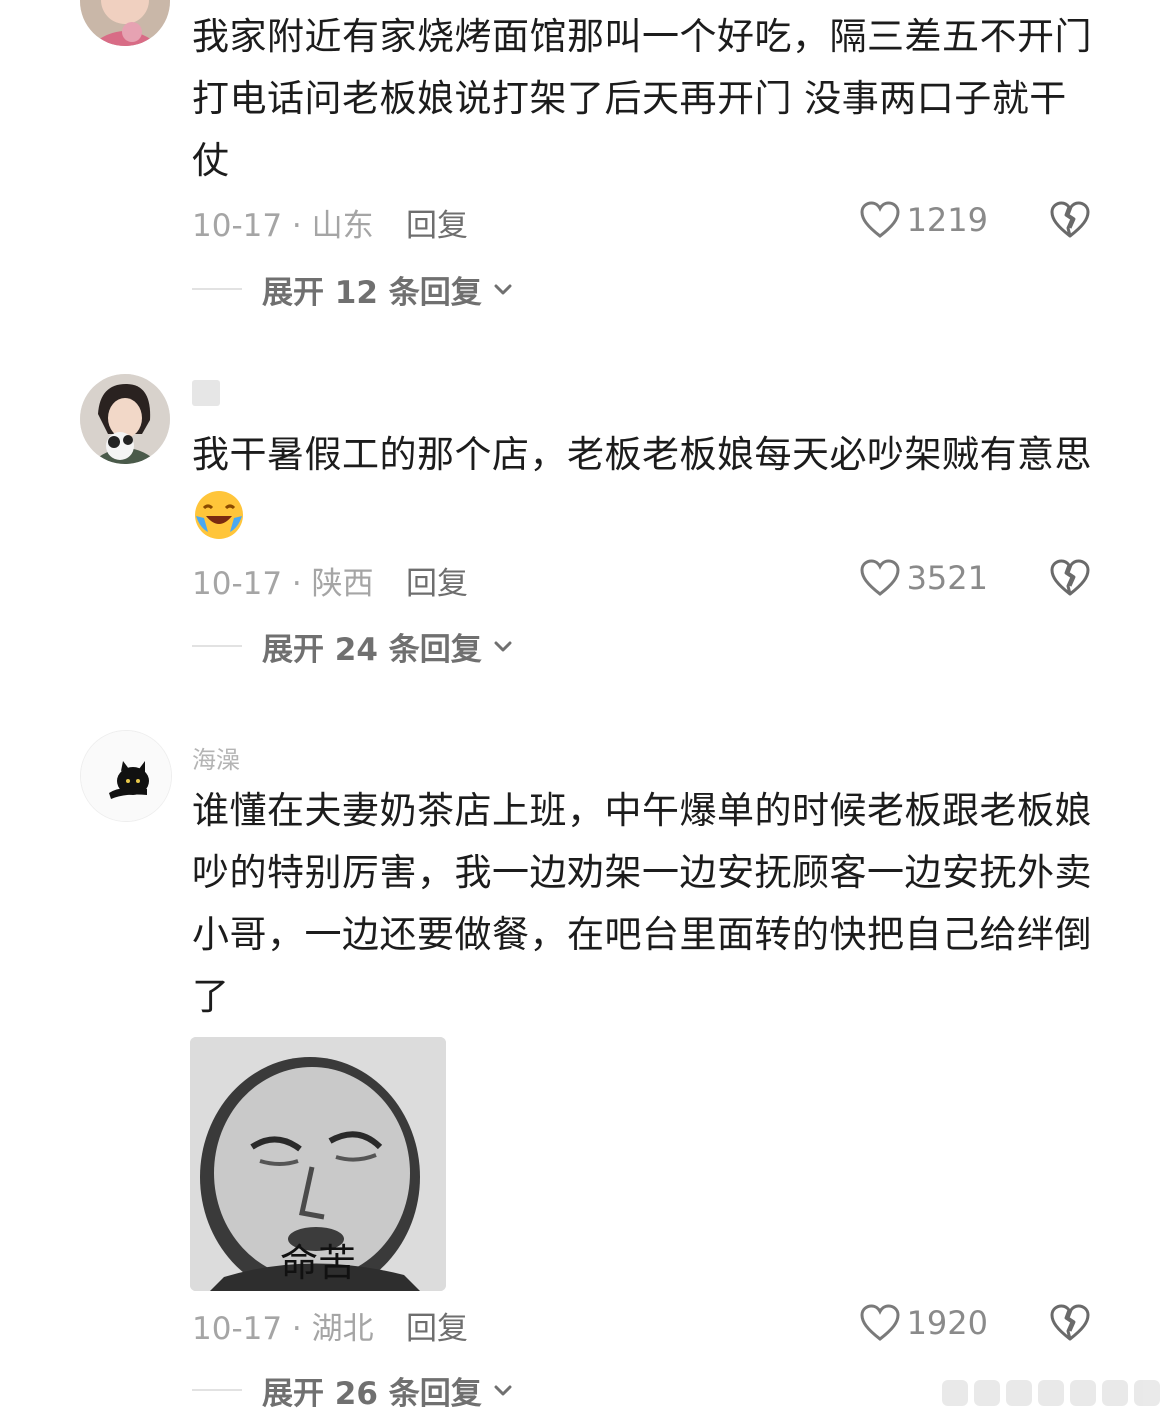 This screenshot has width=1170, height=1424. Describe the element at coordinates (318, 1164) in the screenshot. I see `sticker-image: 命苦` at that location.